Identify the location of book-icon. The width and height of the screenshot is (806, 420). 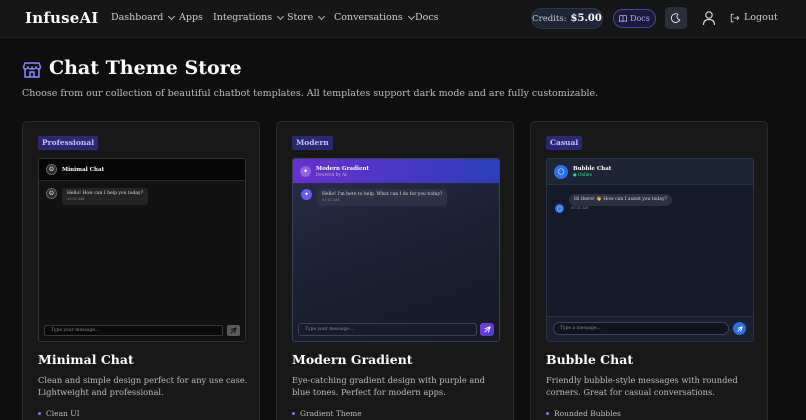
(623, 18).